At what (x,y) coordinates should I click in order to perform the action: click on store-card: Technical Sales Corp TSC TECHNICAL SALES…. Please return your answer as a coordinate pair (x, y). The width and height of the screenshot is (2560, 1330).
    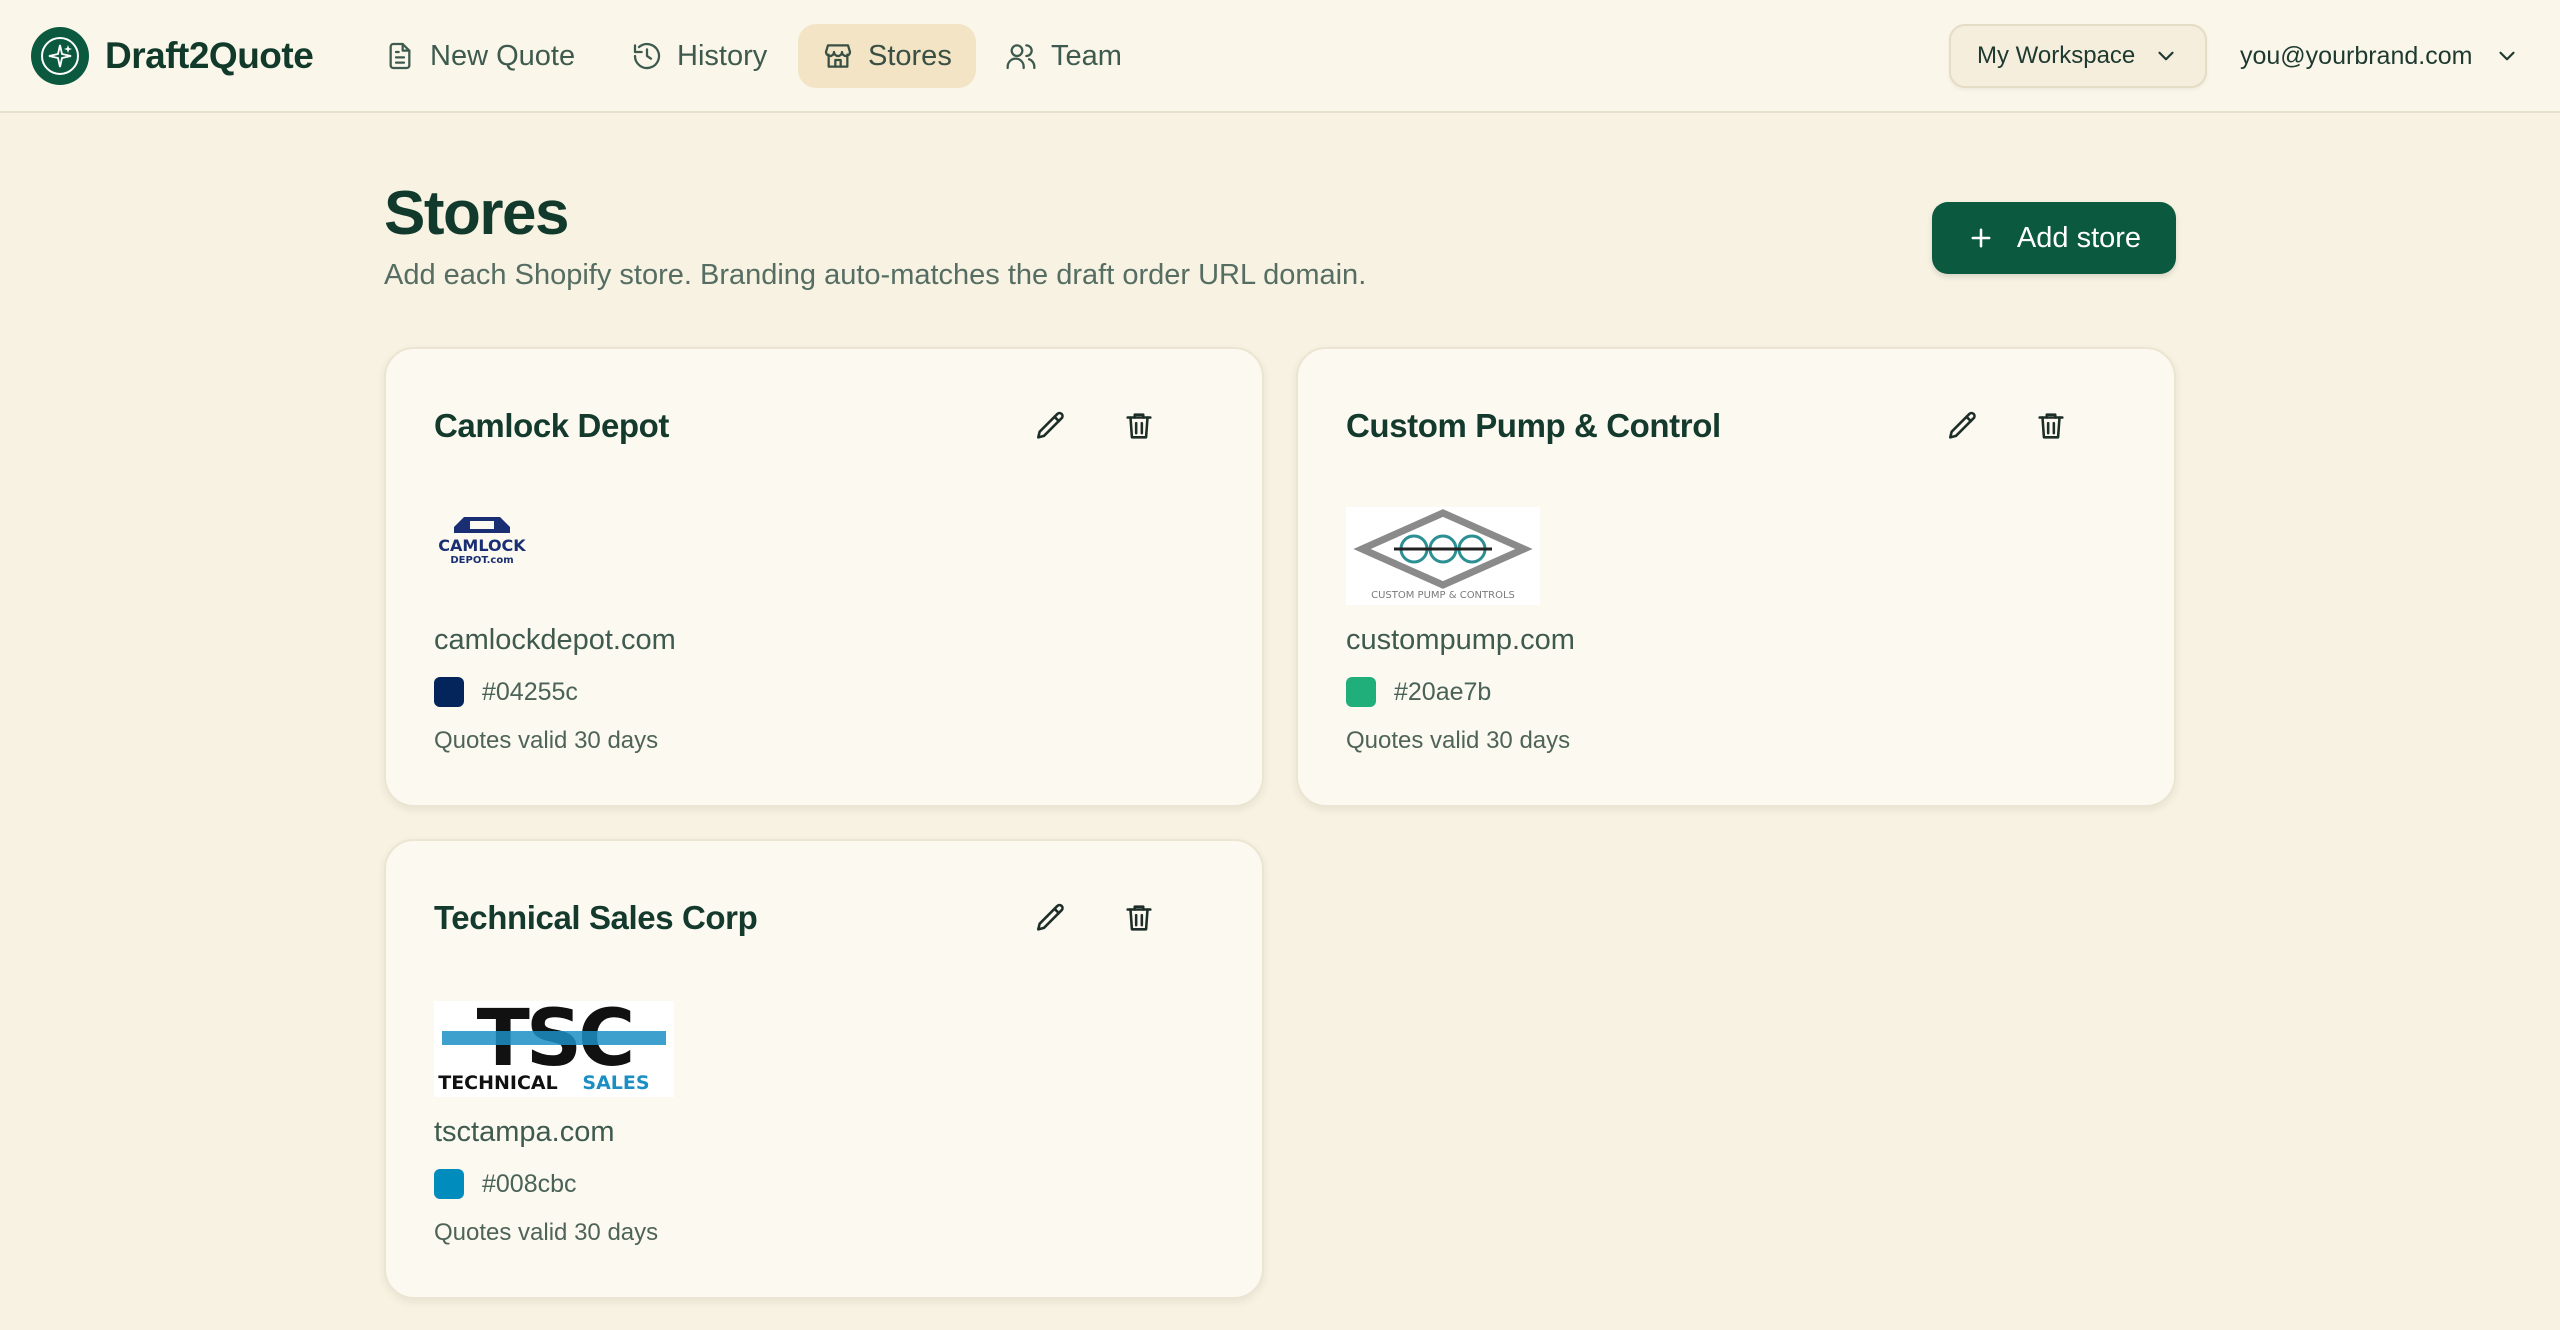
    Looking at the image, I should click on (824, 1069).